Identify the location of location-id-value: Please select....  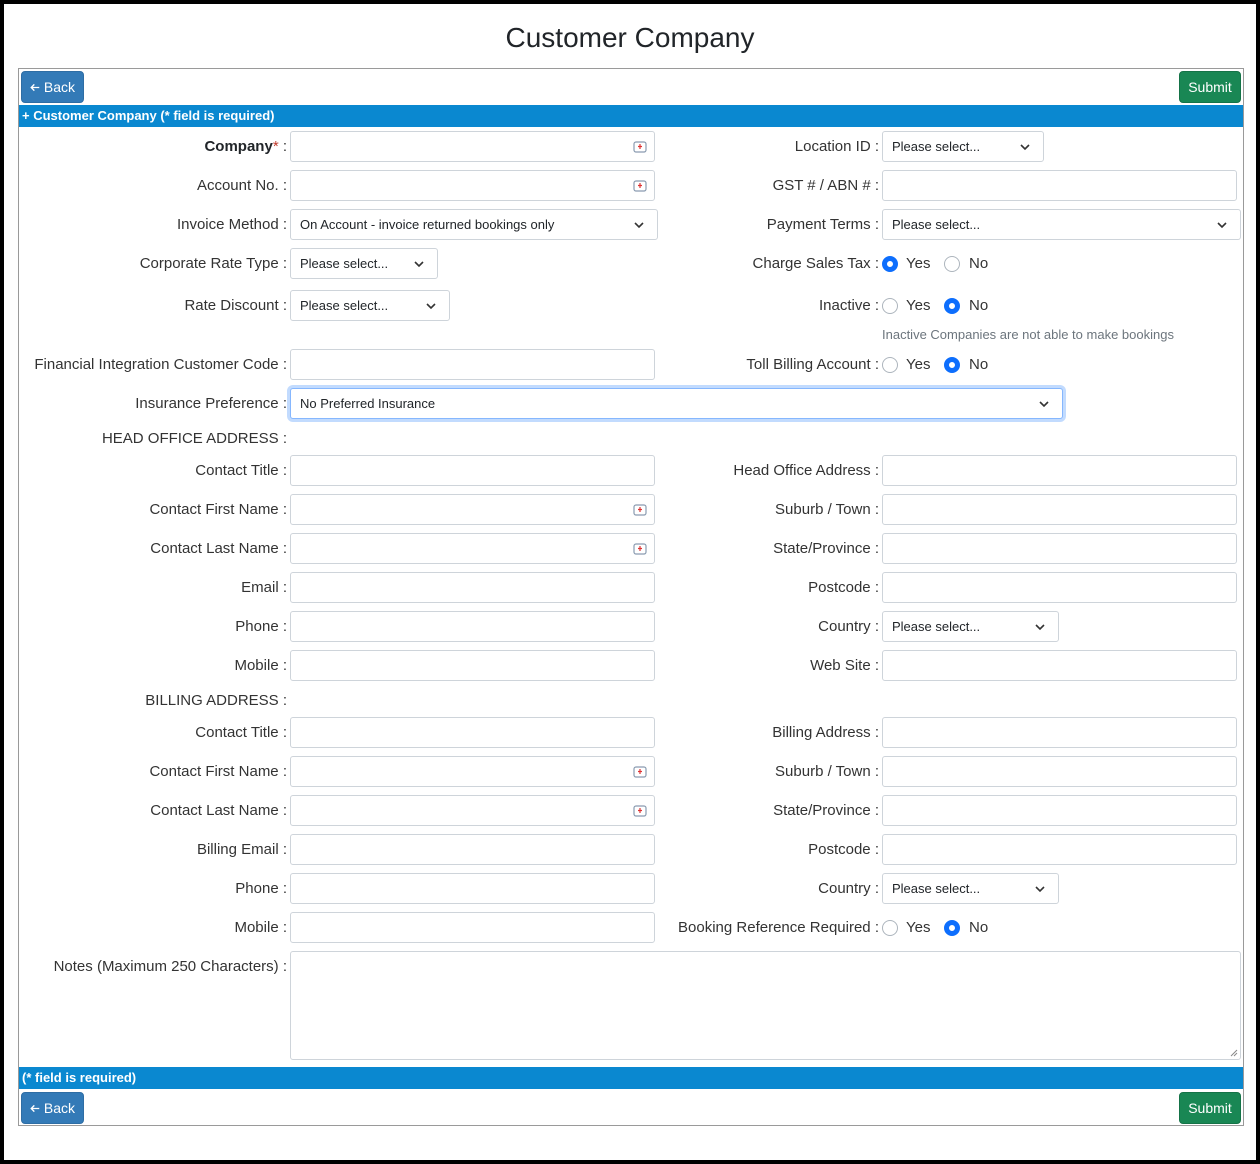
(936, 146).